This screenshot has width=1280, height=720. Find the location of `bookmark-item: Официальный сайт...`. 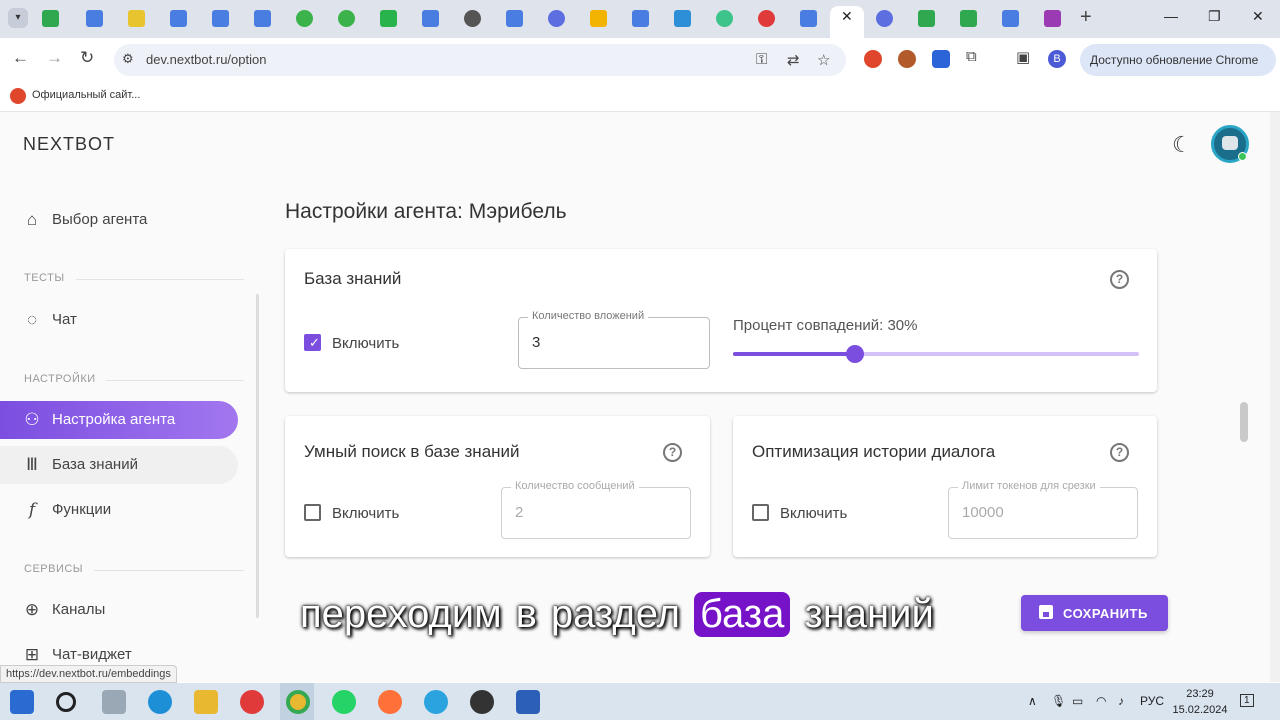

bookmark-item: Официальный сайт... is located at coordinates (86, 95).